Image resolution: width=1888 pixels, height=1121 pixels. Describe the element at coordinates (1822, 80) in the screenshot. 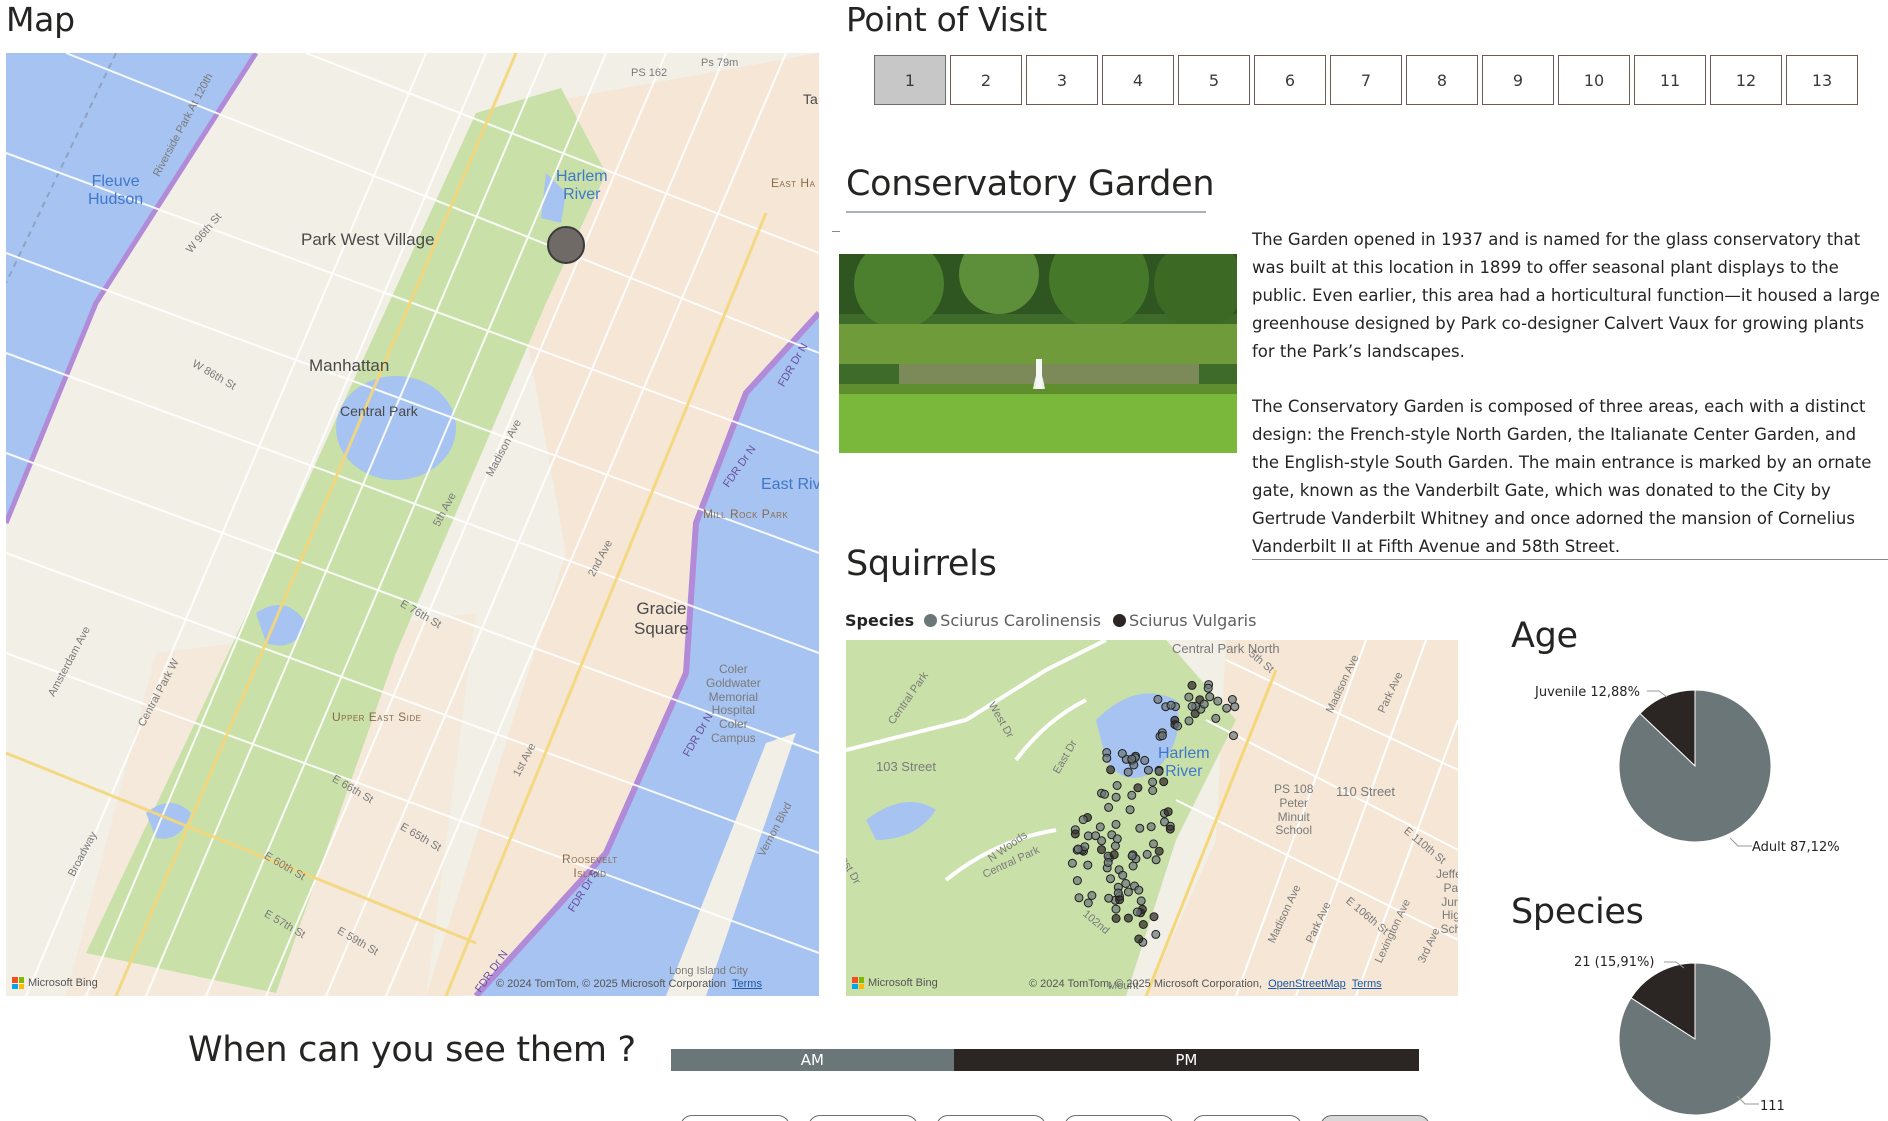

I see `visit-button-13: 13` at that location.